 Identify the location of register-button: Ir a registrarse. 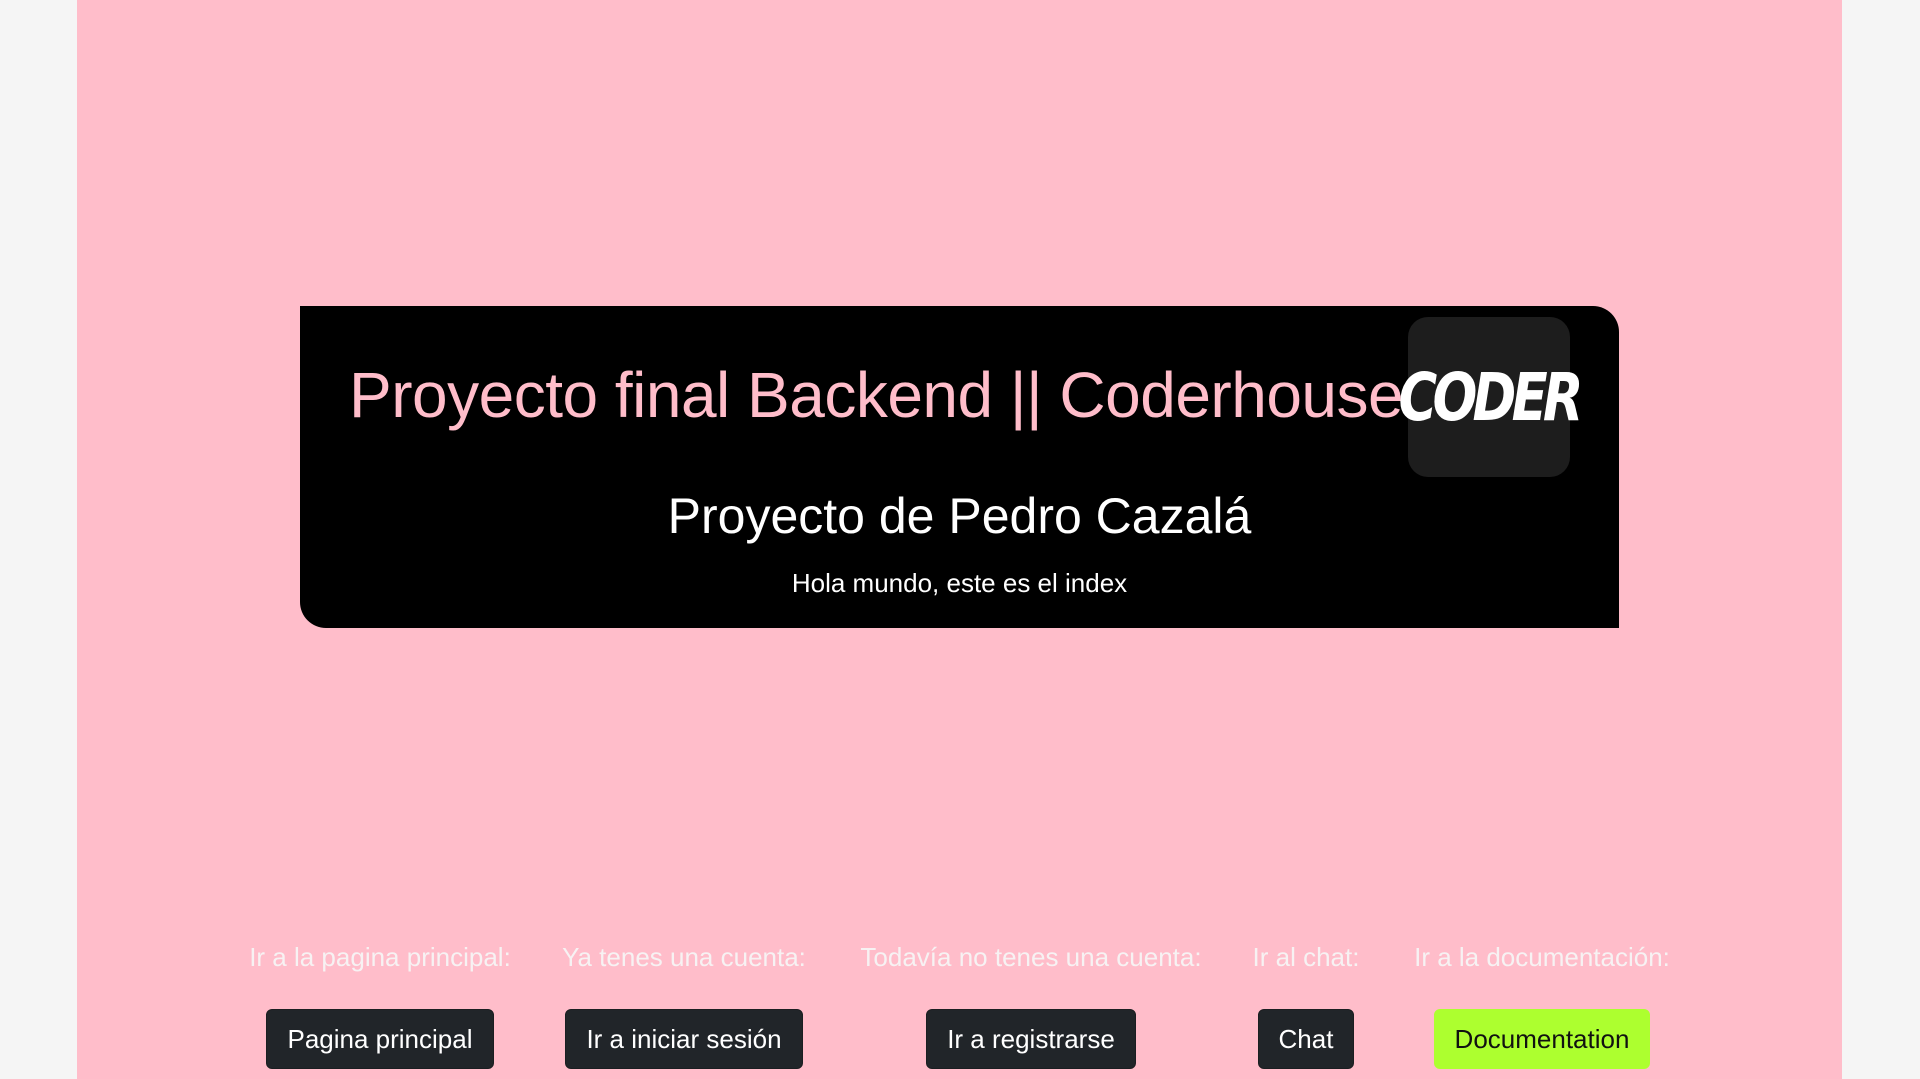
(1031, 1039).